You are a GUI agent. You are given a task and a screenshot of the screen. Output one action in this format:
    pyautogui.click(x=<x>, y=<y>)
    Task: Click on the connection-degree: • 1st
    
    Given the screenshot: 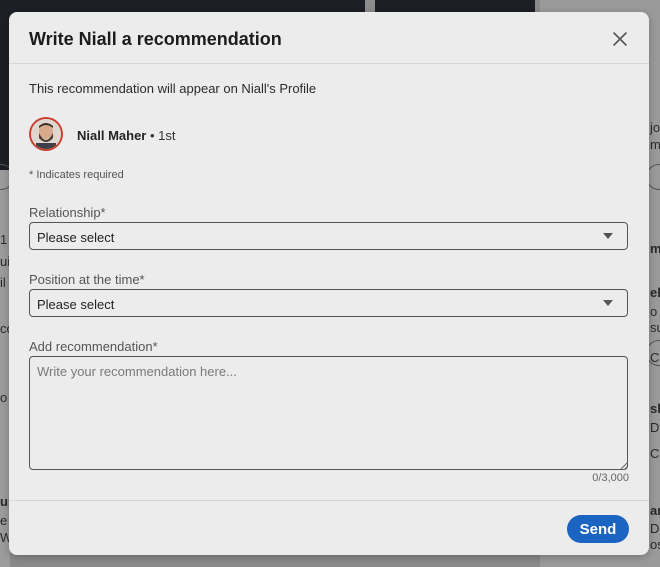 What is the action you would take?
    pyautogui.click(x=161, y=135)
    